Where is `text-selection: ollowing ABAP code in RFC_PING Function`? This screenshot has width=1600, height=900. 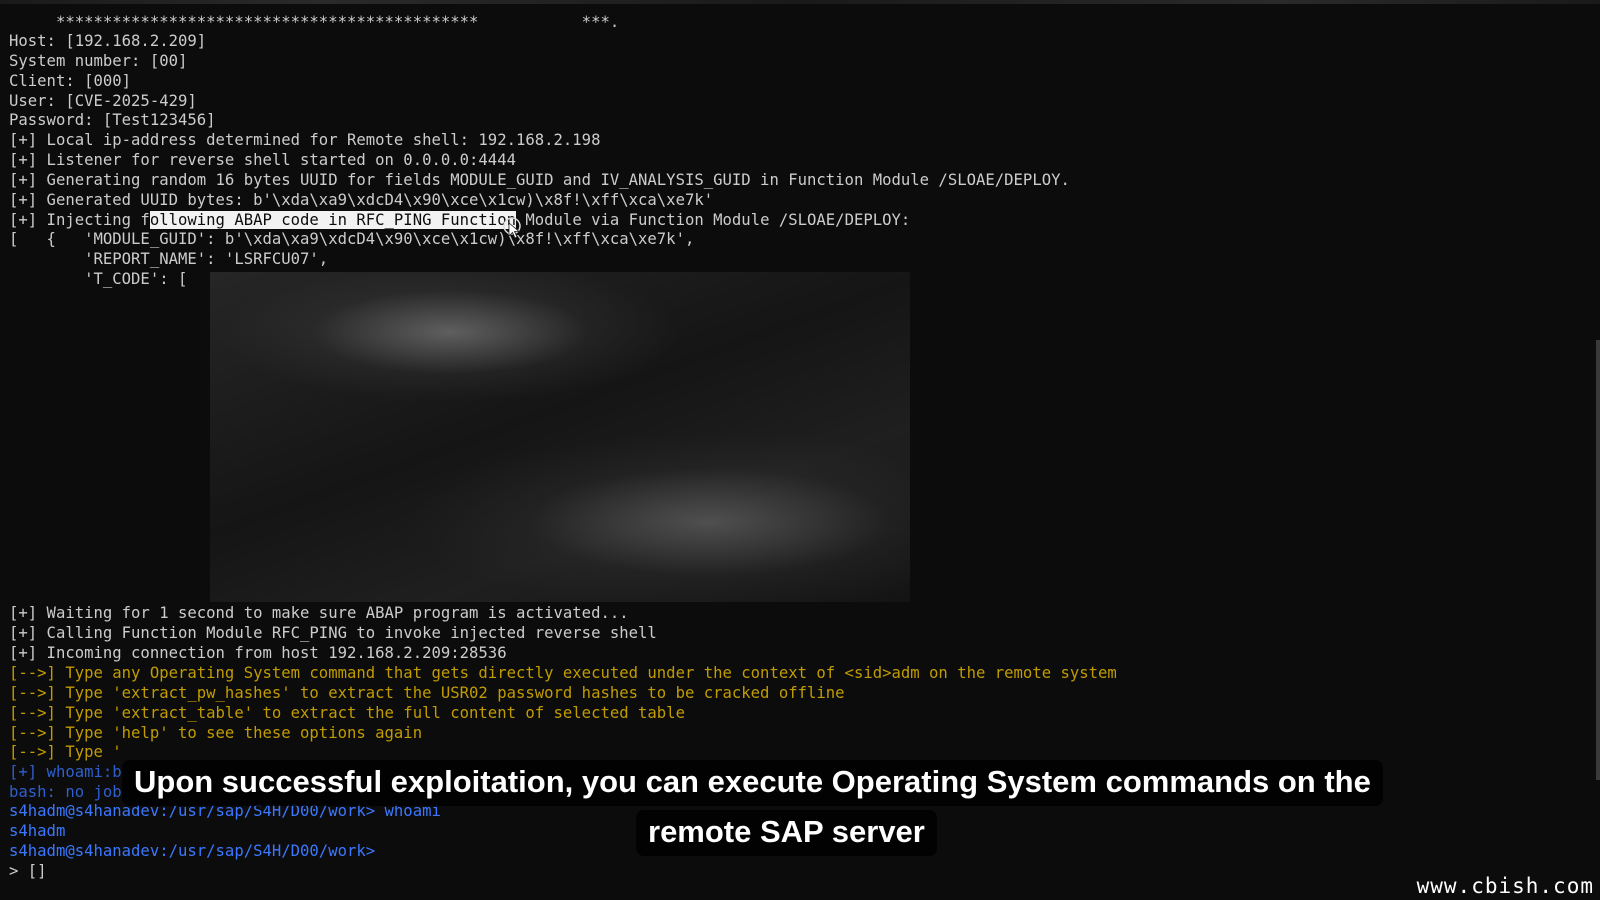
text-selection: ollowing ABAP code in RFC_PING Function is located at coordinates (332, 220).